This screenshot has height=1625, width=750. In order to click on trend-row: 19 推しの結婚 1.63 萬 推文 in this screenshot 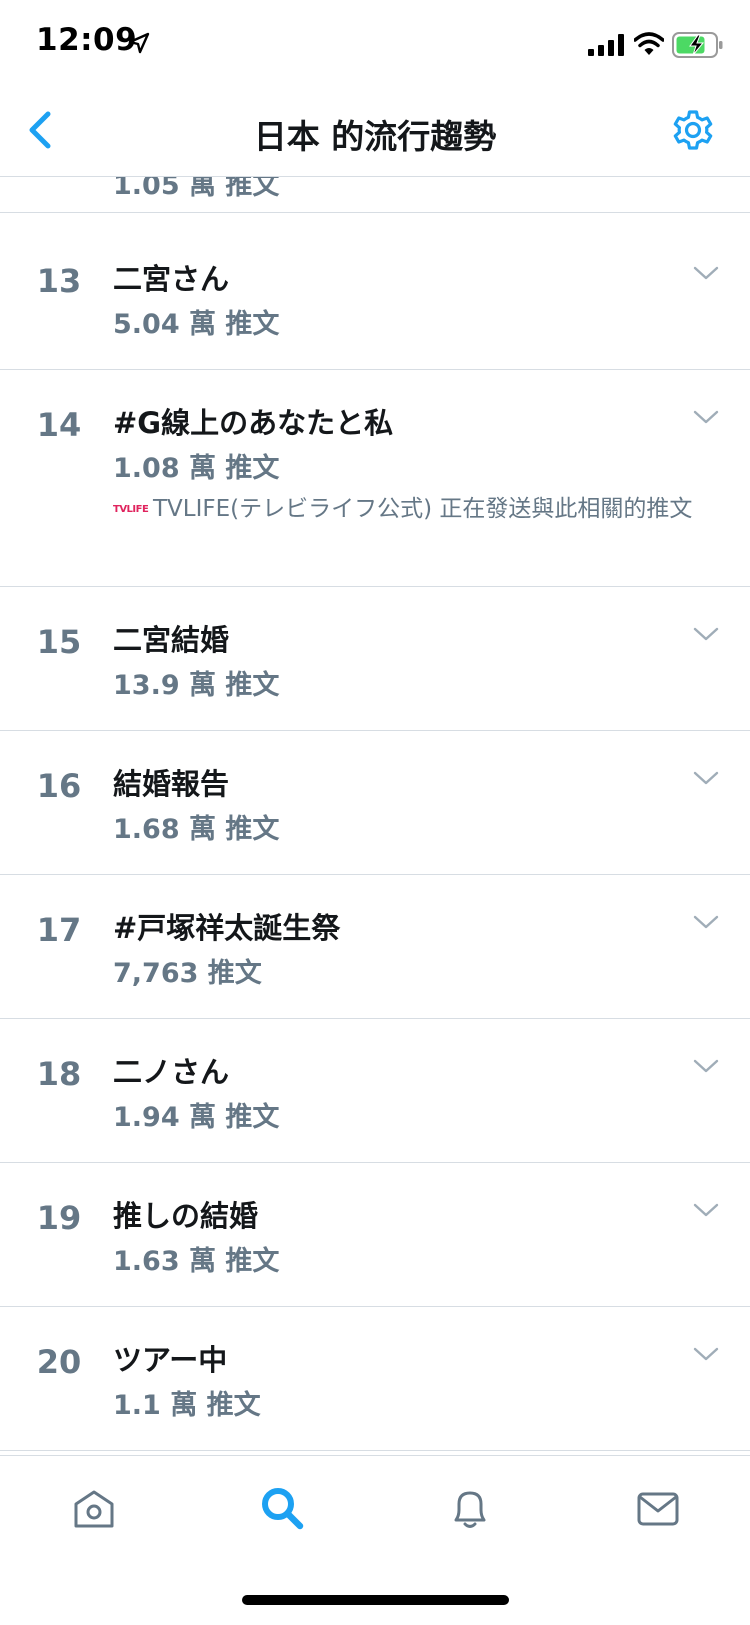, I will do `click(375, 1235)`.